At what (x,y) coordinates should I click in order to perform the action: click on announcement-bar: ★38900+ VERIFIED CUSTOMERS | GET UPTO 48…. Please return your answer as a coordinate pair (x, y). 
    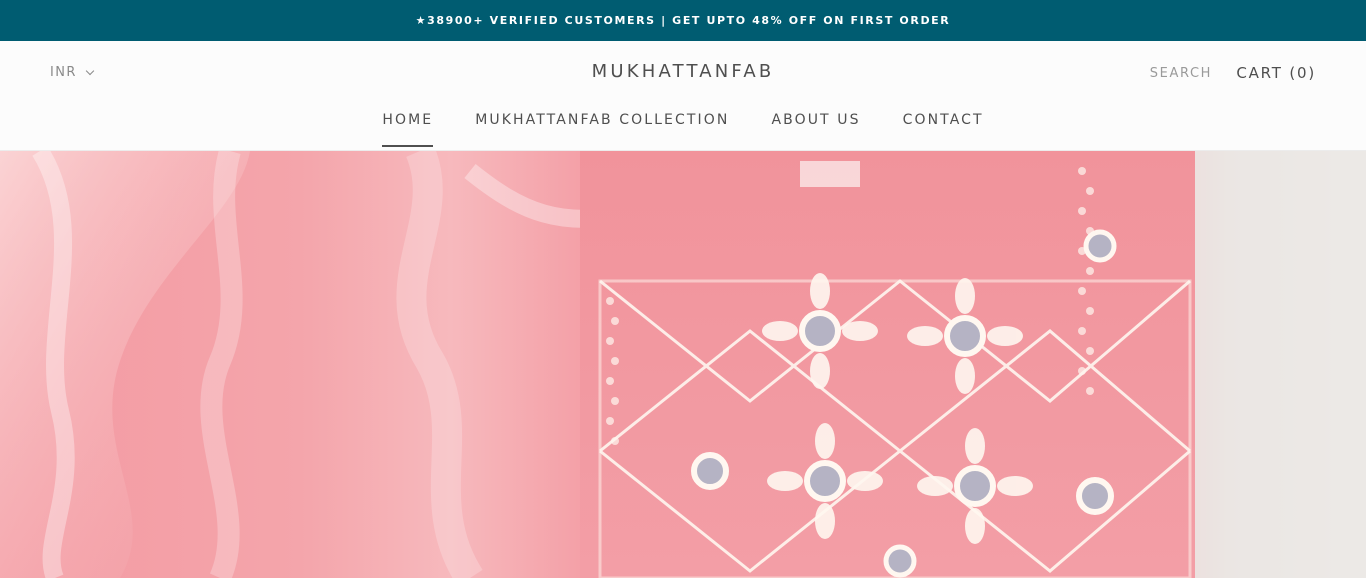
    Looking at the image, I should click on (683, 20).